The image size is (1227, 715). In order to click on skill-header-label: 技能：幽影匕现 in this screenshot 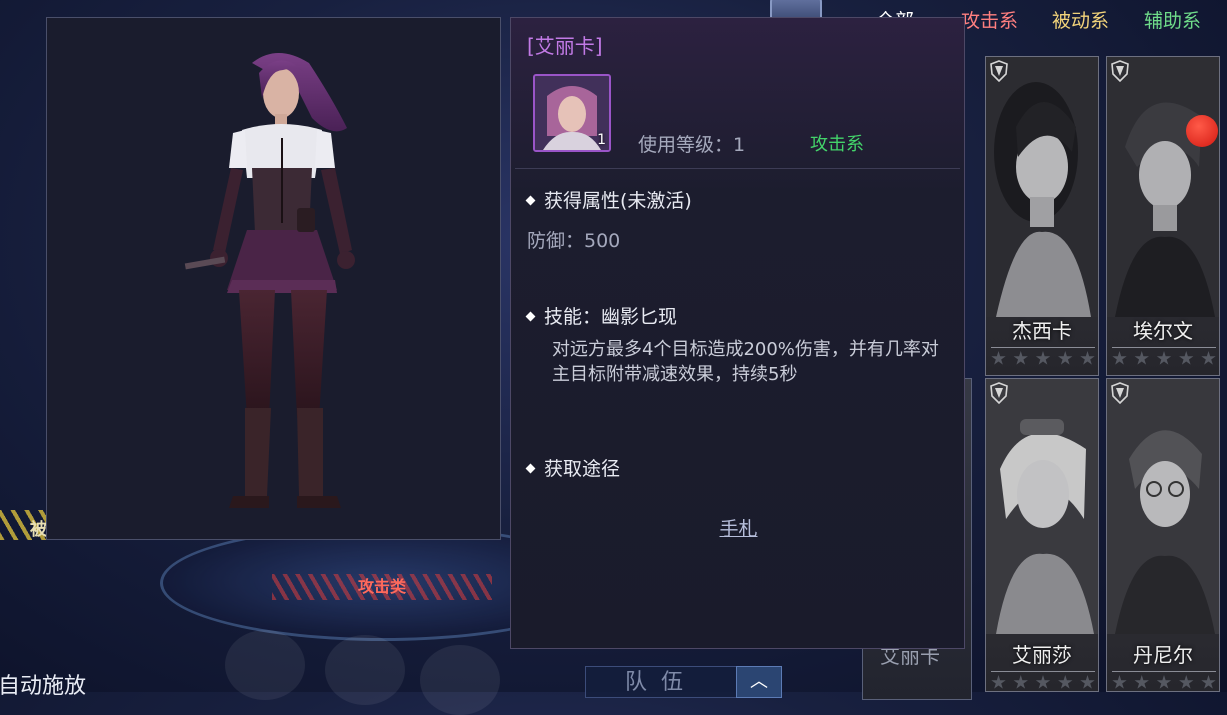, I will do `click(611, 317)`.